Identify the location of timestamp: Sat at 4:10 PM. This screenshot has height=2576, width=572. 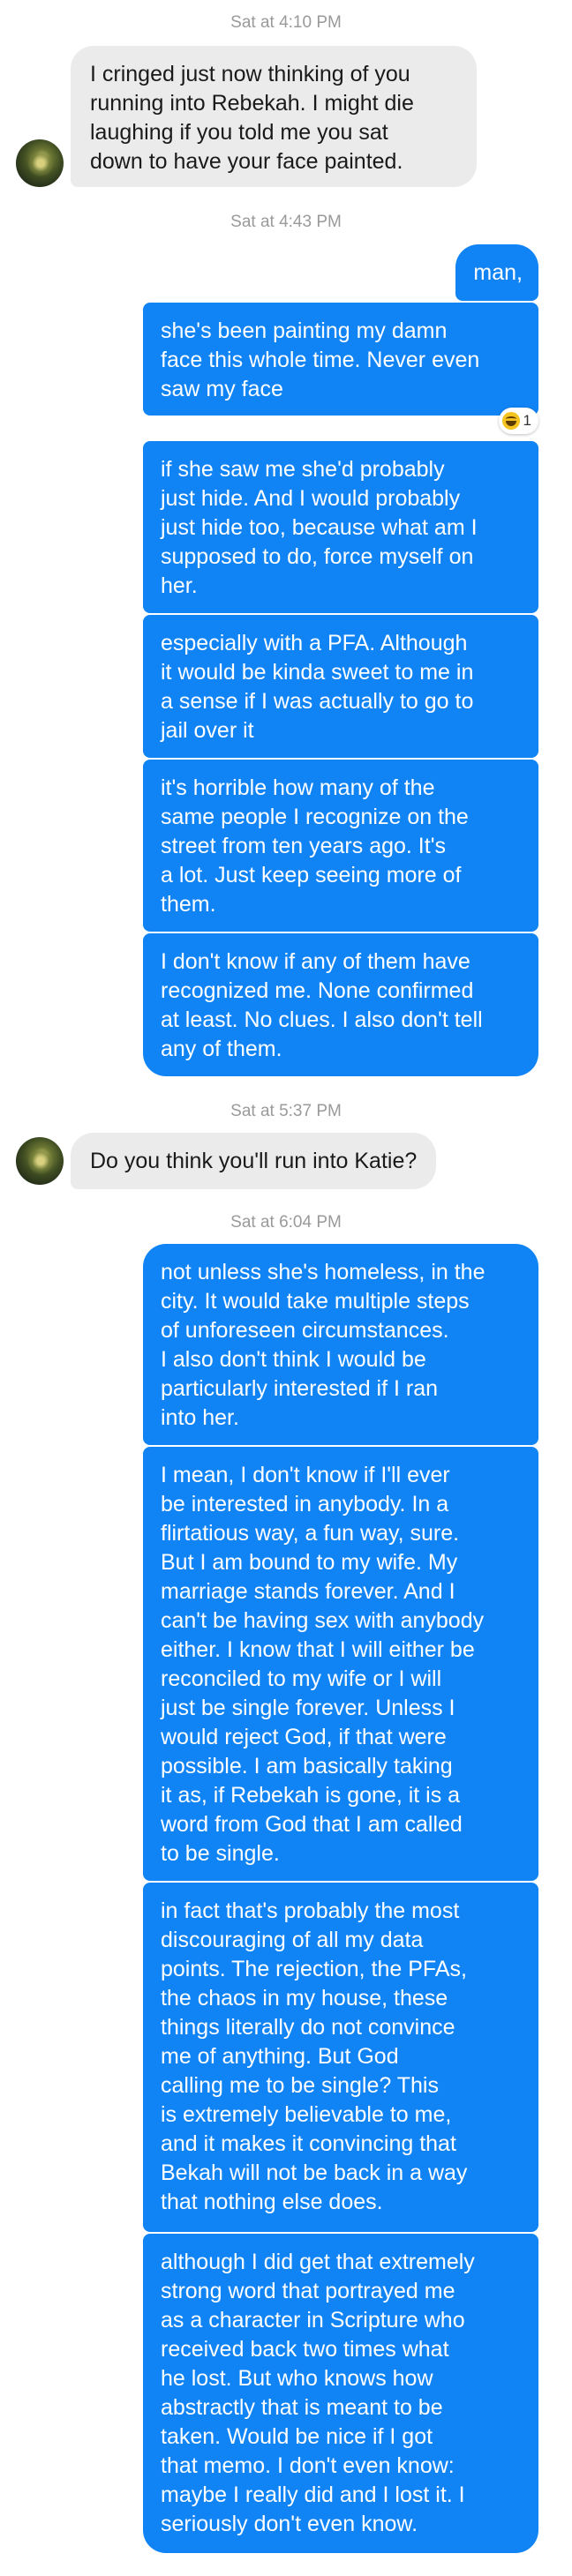
(286, 23).